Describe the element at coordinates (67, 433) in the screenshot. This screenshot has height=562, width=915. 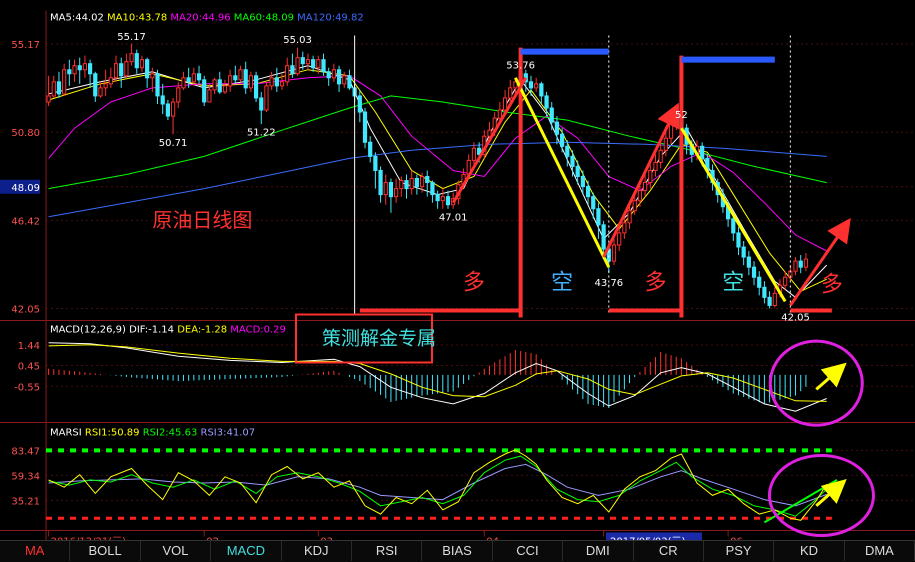
I see `rsi-legend-item: MARSI` at that location.